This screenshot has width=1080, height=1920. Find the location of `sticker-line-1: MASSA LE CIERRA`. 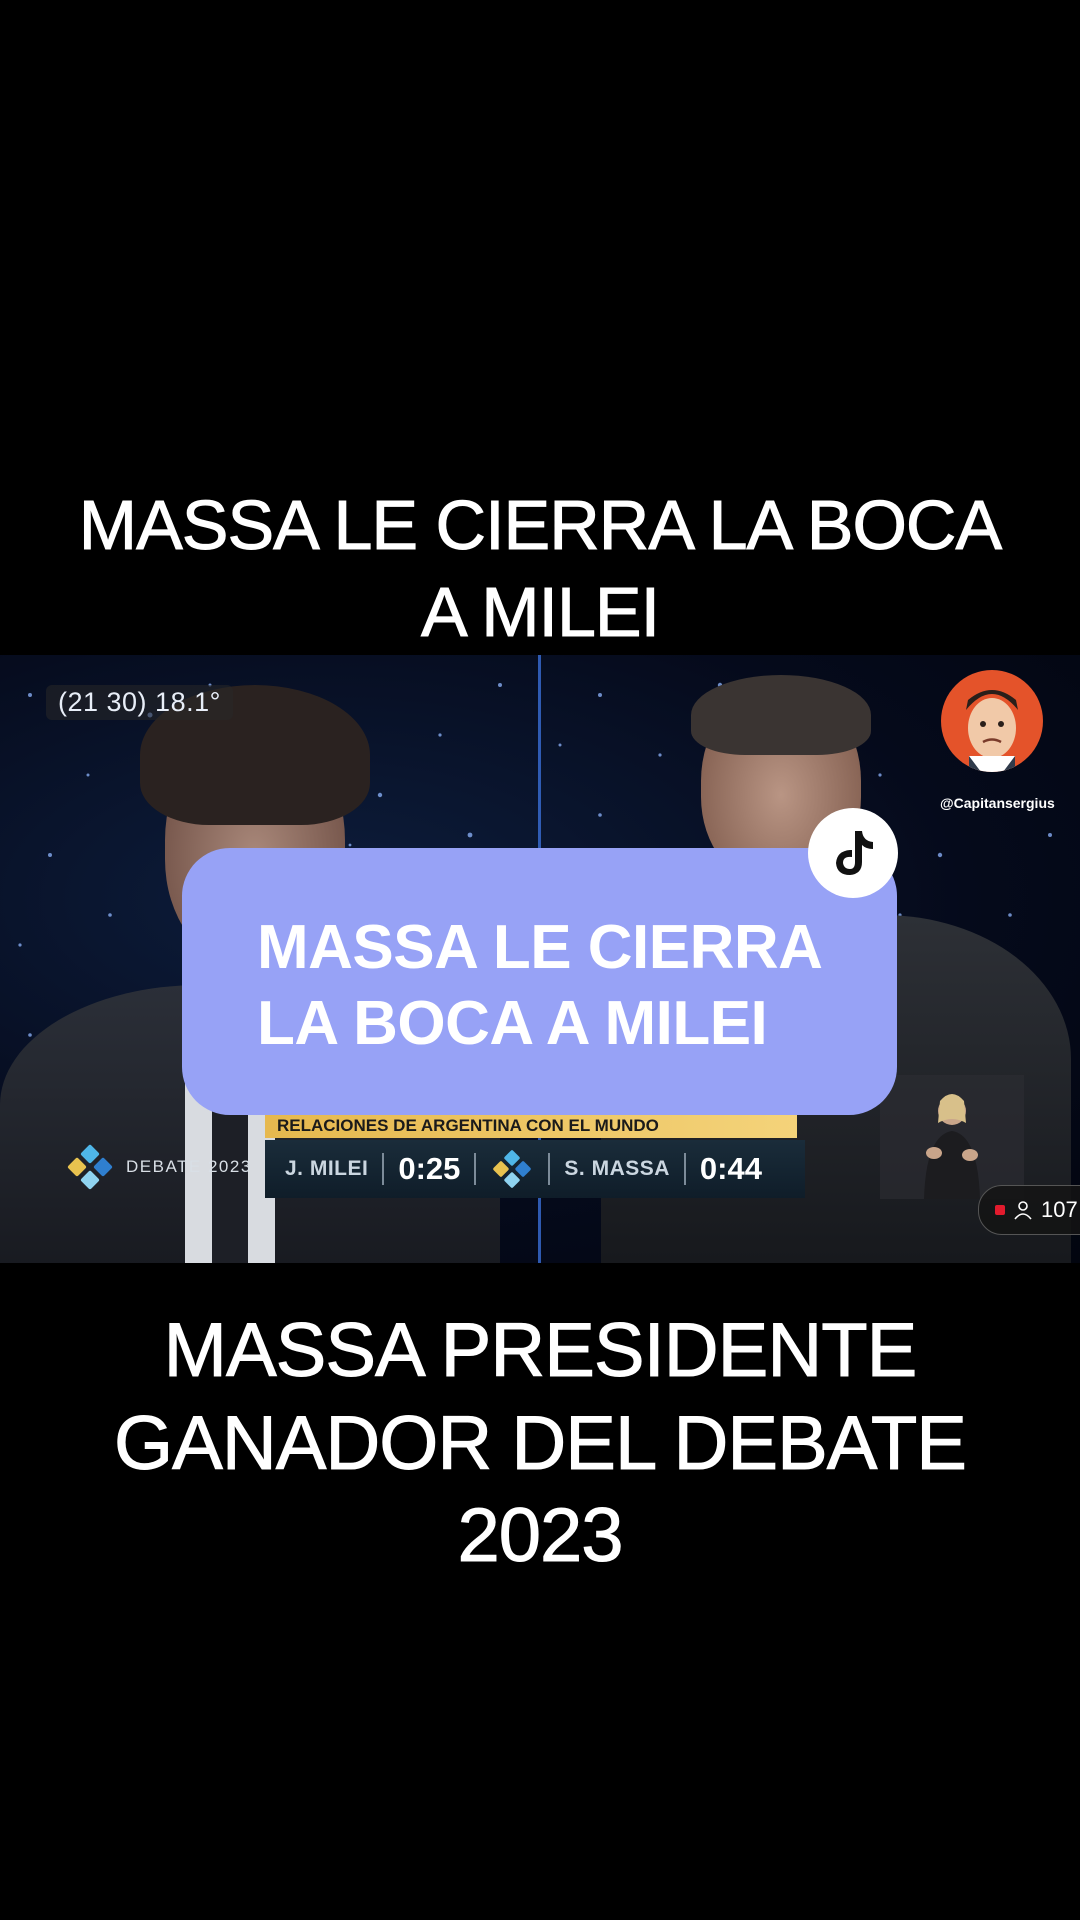

sticker-line-1: MASSA LE CIERRA is located at coordinates (540, 947).